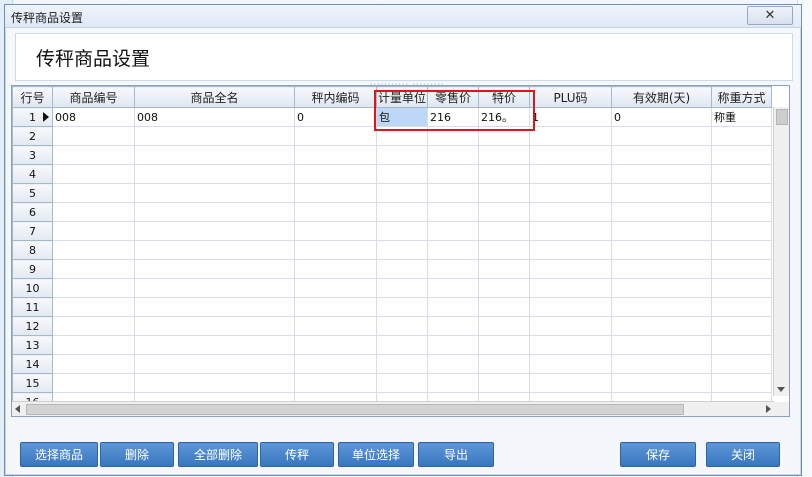 The image size is (812, 477). Describe the element at coordinates (768, 409) in the screenshot. I see `scroll-right-arrow-icon` at that location.